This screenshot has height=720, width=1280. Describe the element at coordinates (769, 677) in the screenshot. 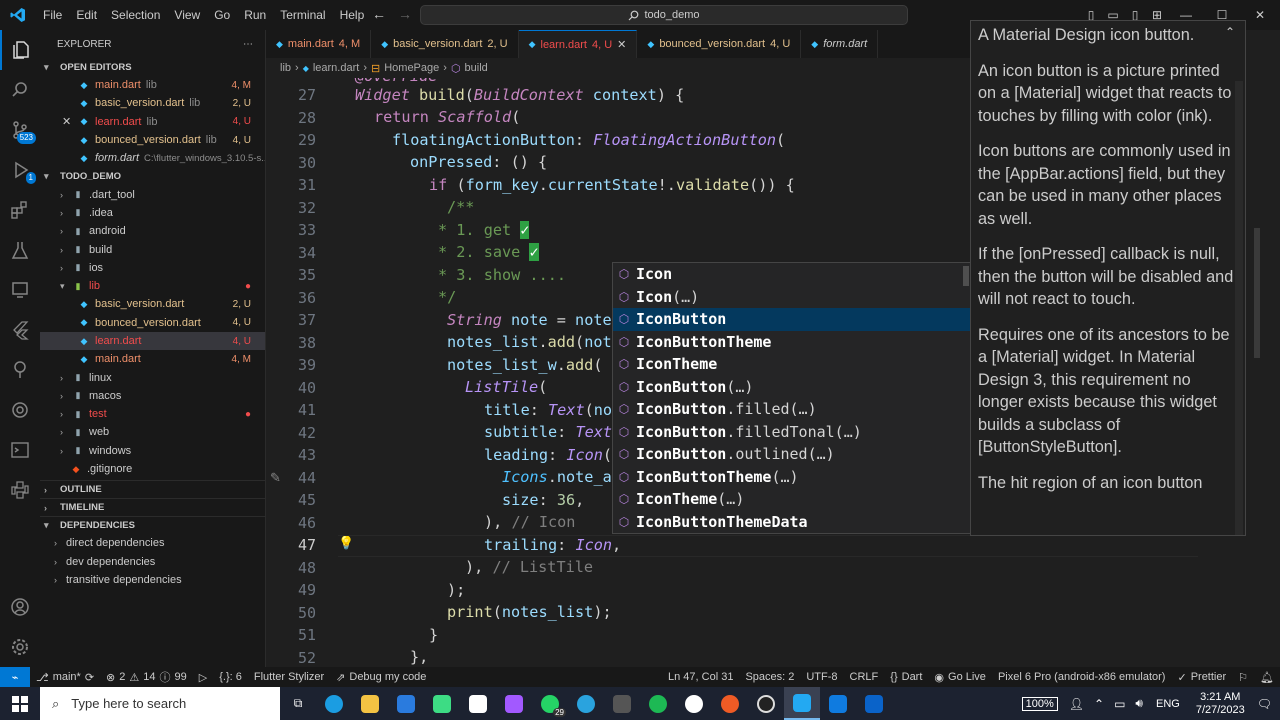

I see `indentation: Spaces: 2` at that location.